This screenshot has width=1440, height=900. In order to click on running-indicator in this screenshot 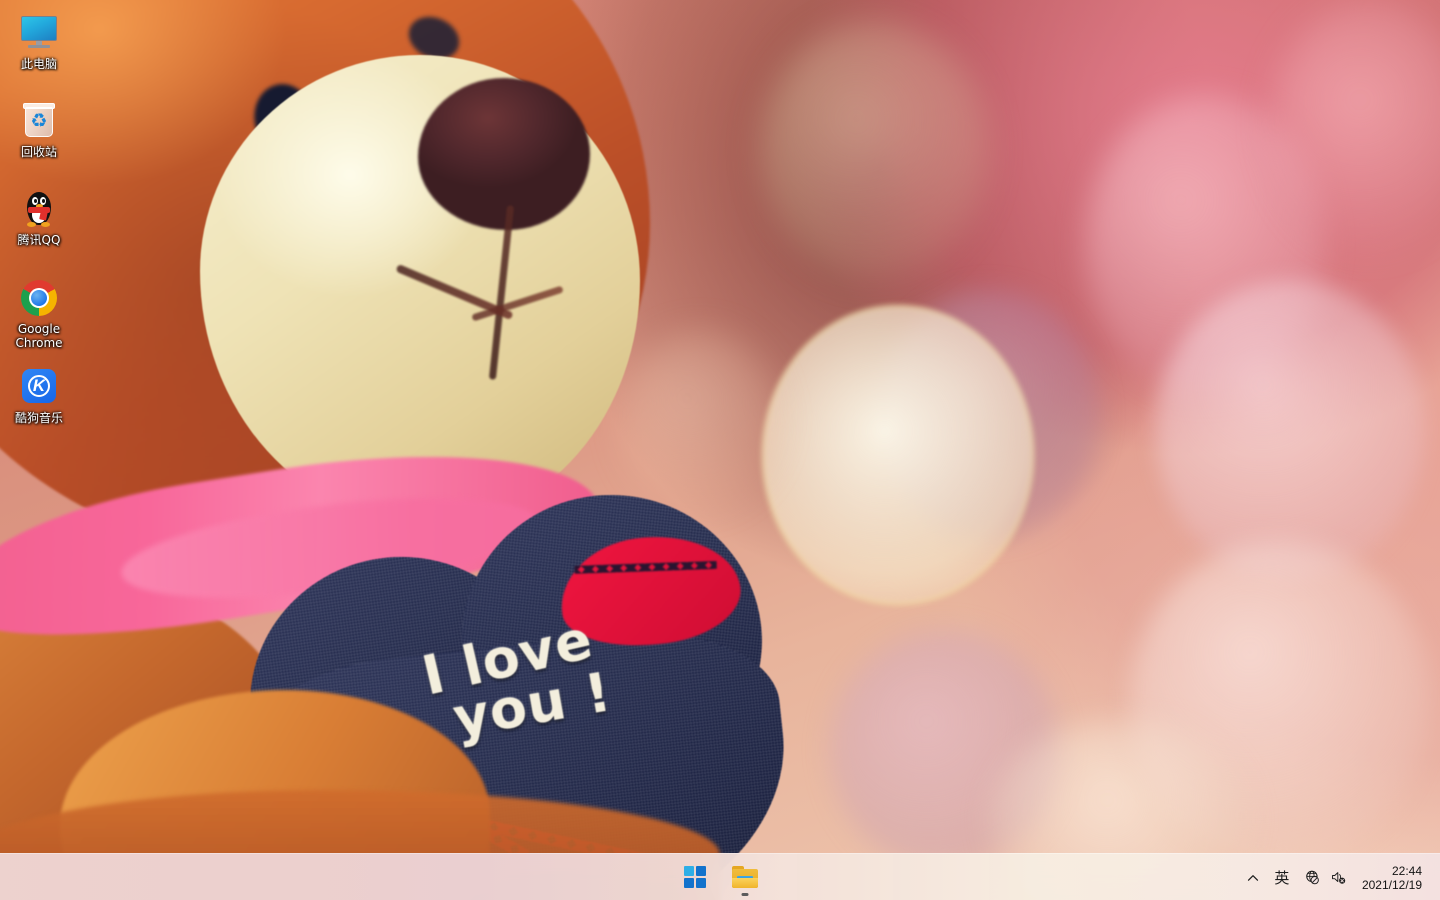, I will do `click(745, 894)`.